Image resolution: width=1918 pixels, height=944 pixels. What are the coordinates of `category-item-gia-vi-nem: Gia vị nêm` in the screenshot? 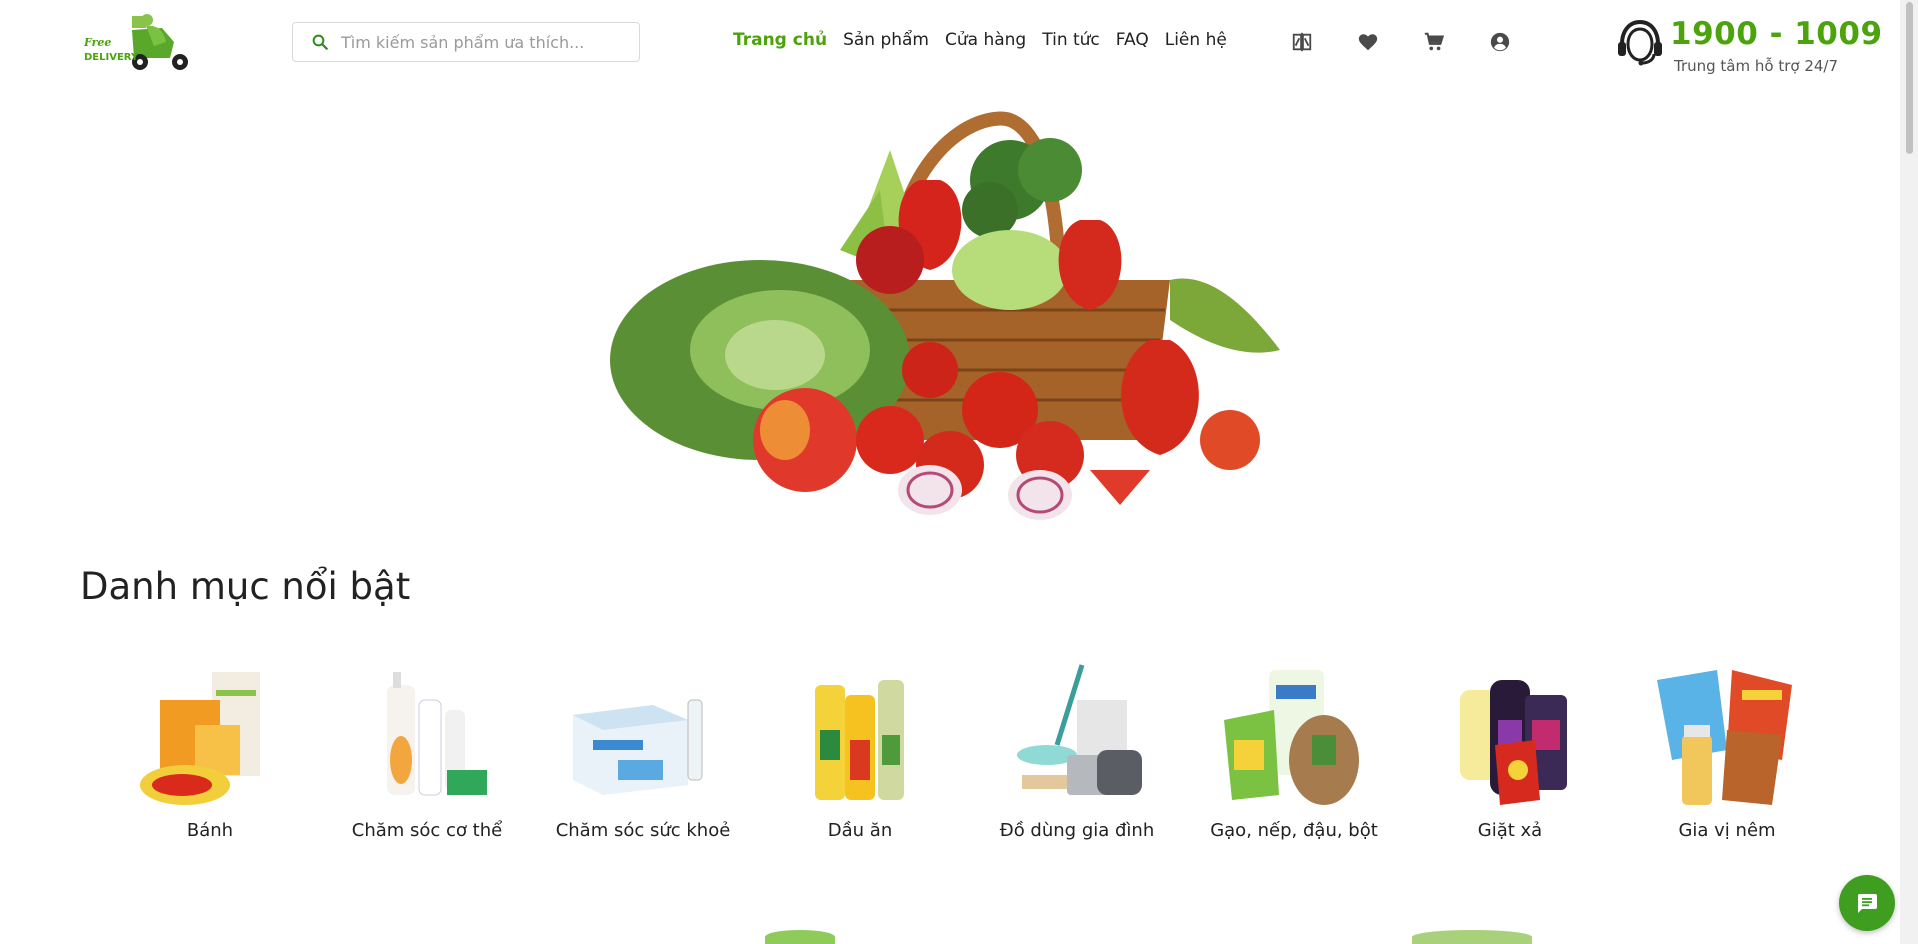 It's located at (1712, 755).